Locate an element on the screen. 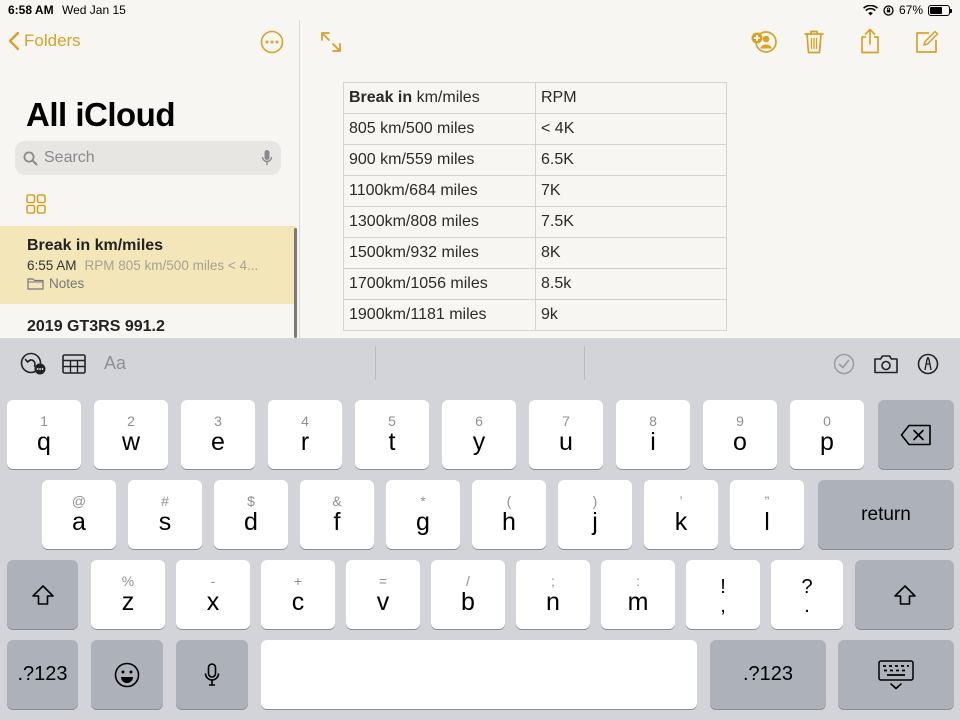 The image size is (960, 720). table-cell: Break in km/miles is located at coordinates (439, 98).